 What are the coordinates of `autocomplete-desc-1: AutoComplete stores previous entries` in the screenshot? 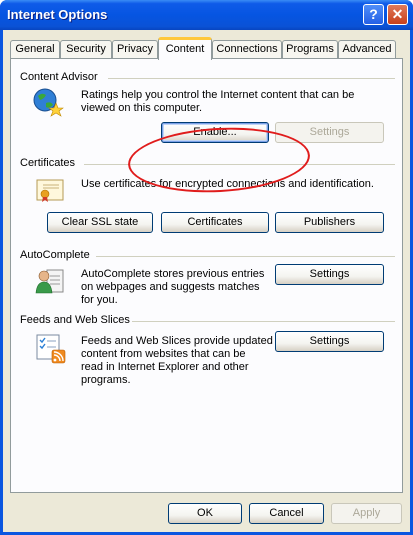 It's located at (173, 274).